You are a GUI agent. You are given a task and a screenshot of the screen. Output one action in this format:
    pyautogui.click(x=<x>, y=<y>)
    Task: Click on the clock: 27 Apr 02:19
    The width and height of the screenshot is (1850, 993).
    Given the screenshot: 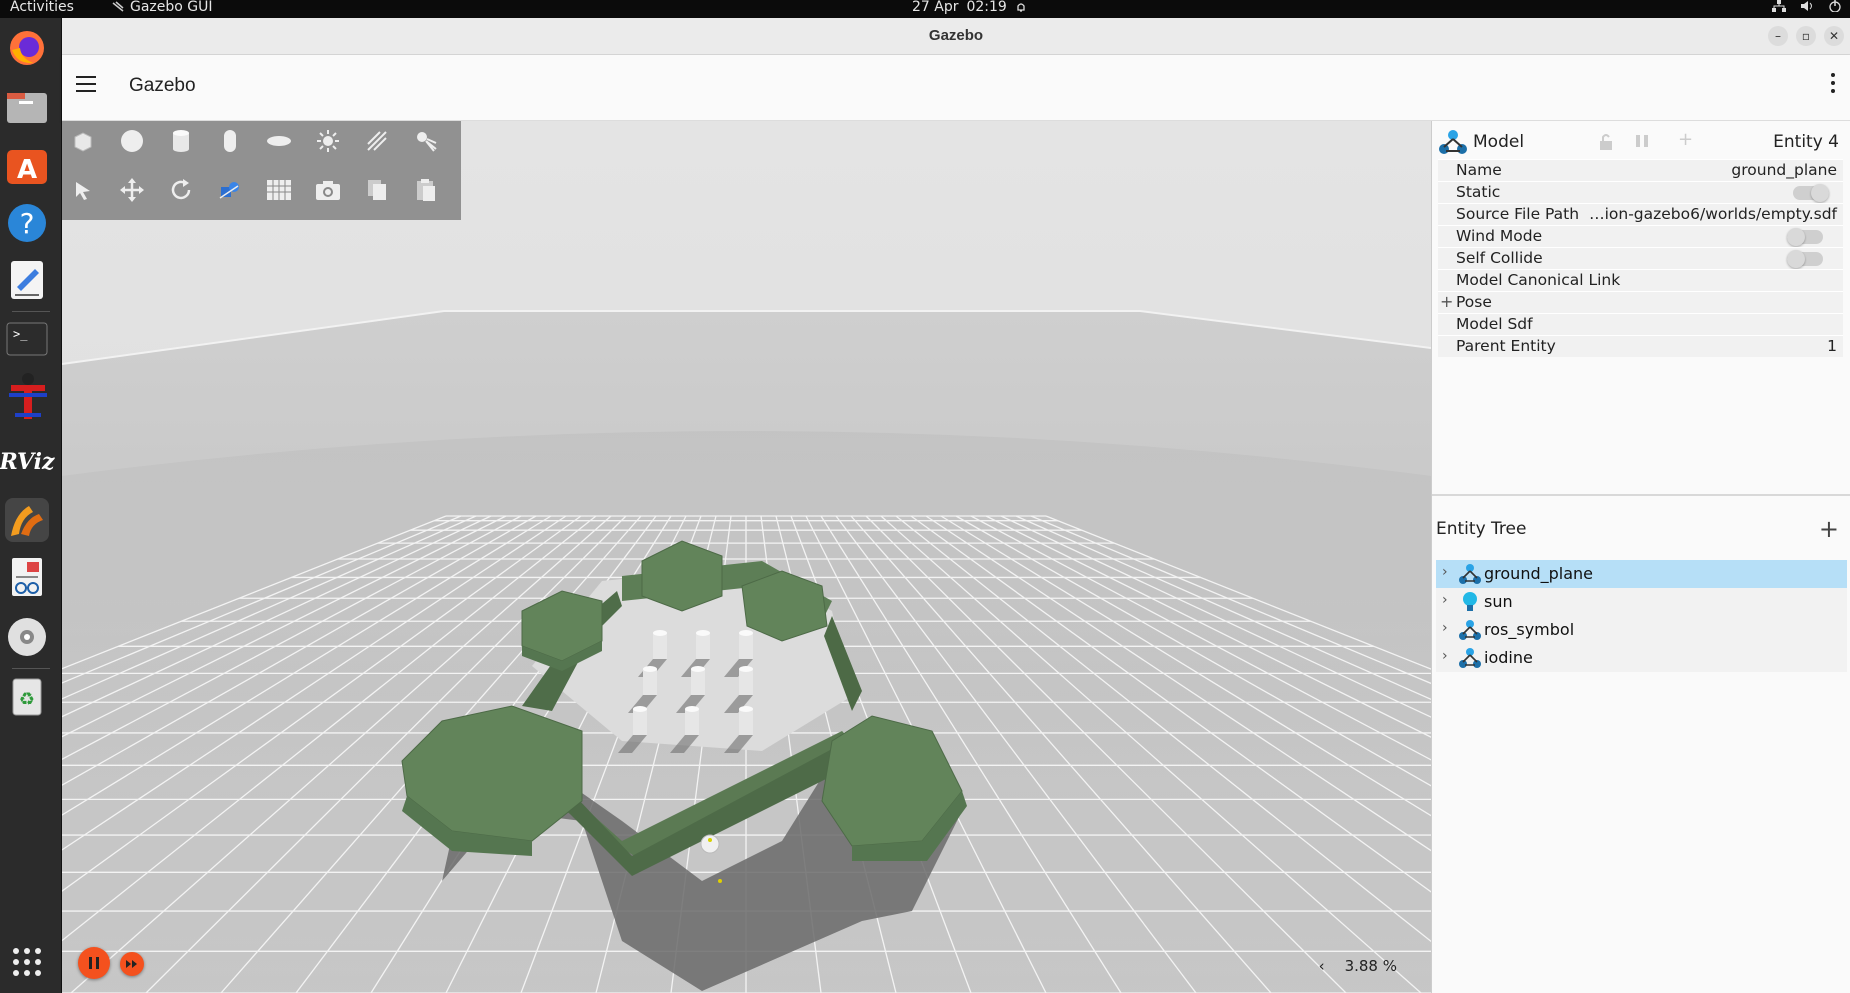 What is the action you would take?
    pyautogui.click(x=969, y=7)
    